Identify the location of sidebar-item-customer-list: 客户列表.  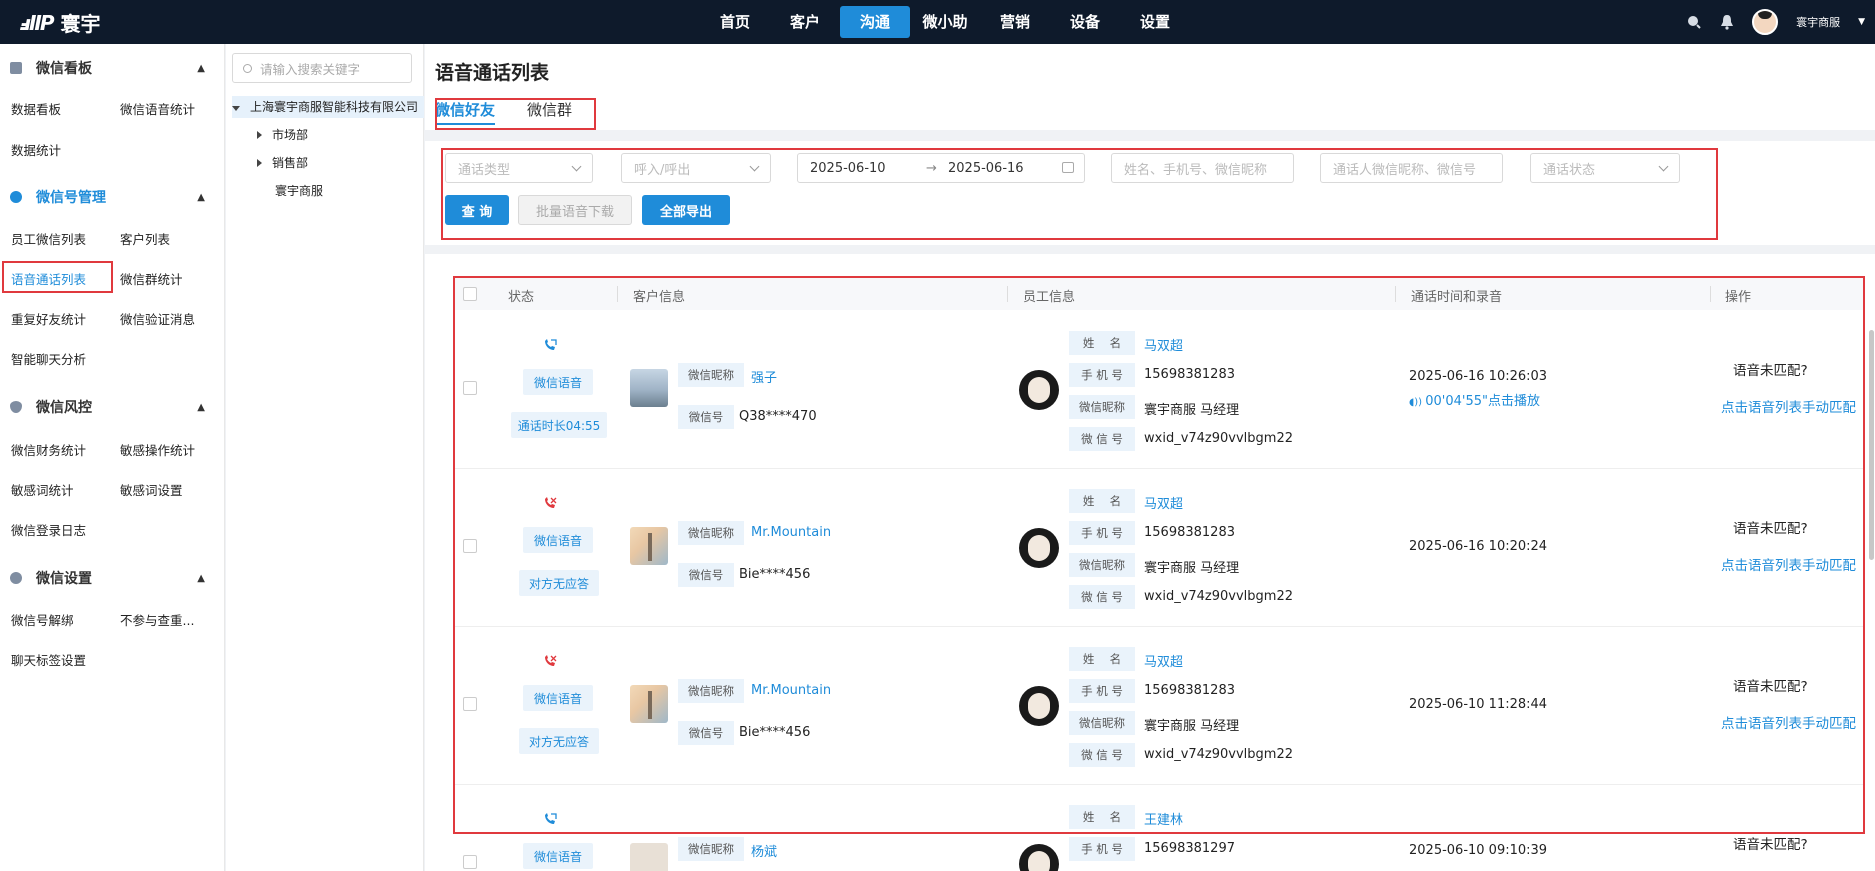
(145, 238).